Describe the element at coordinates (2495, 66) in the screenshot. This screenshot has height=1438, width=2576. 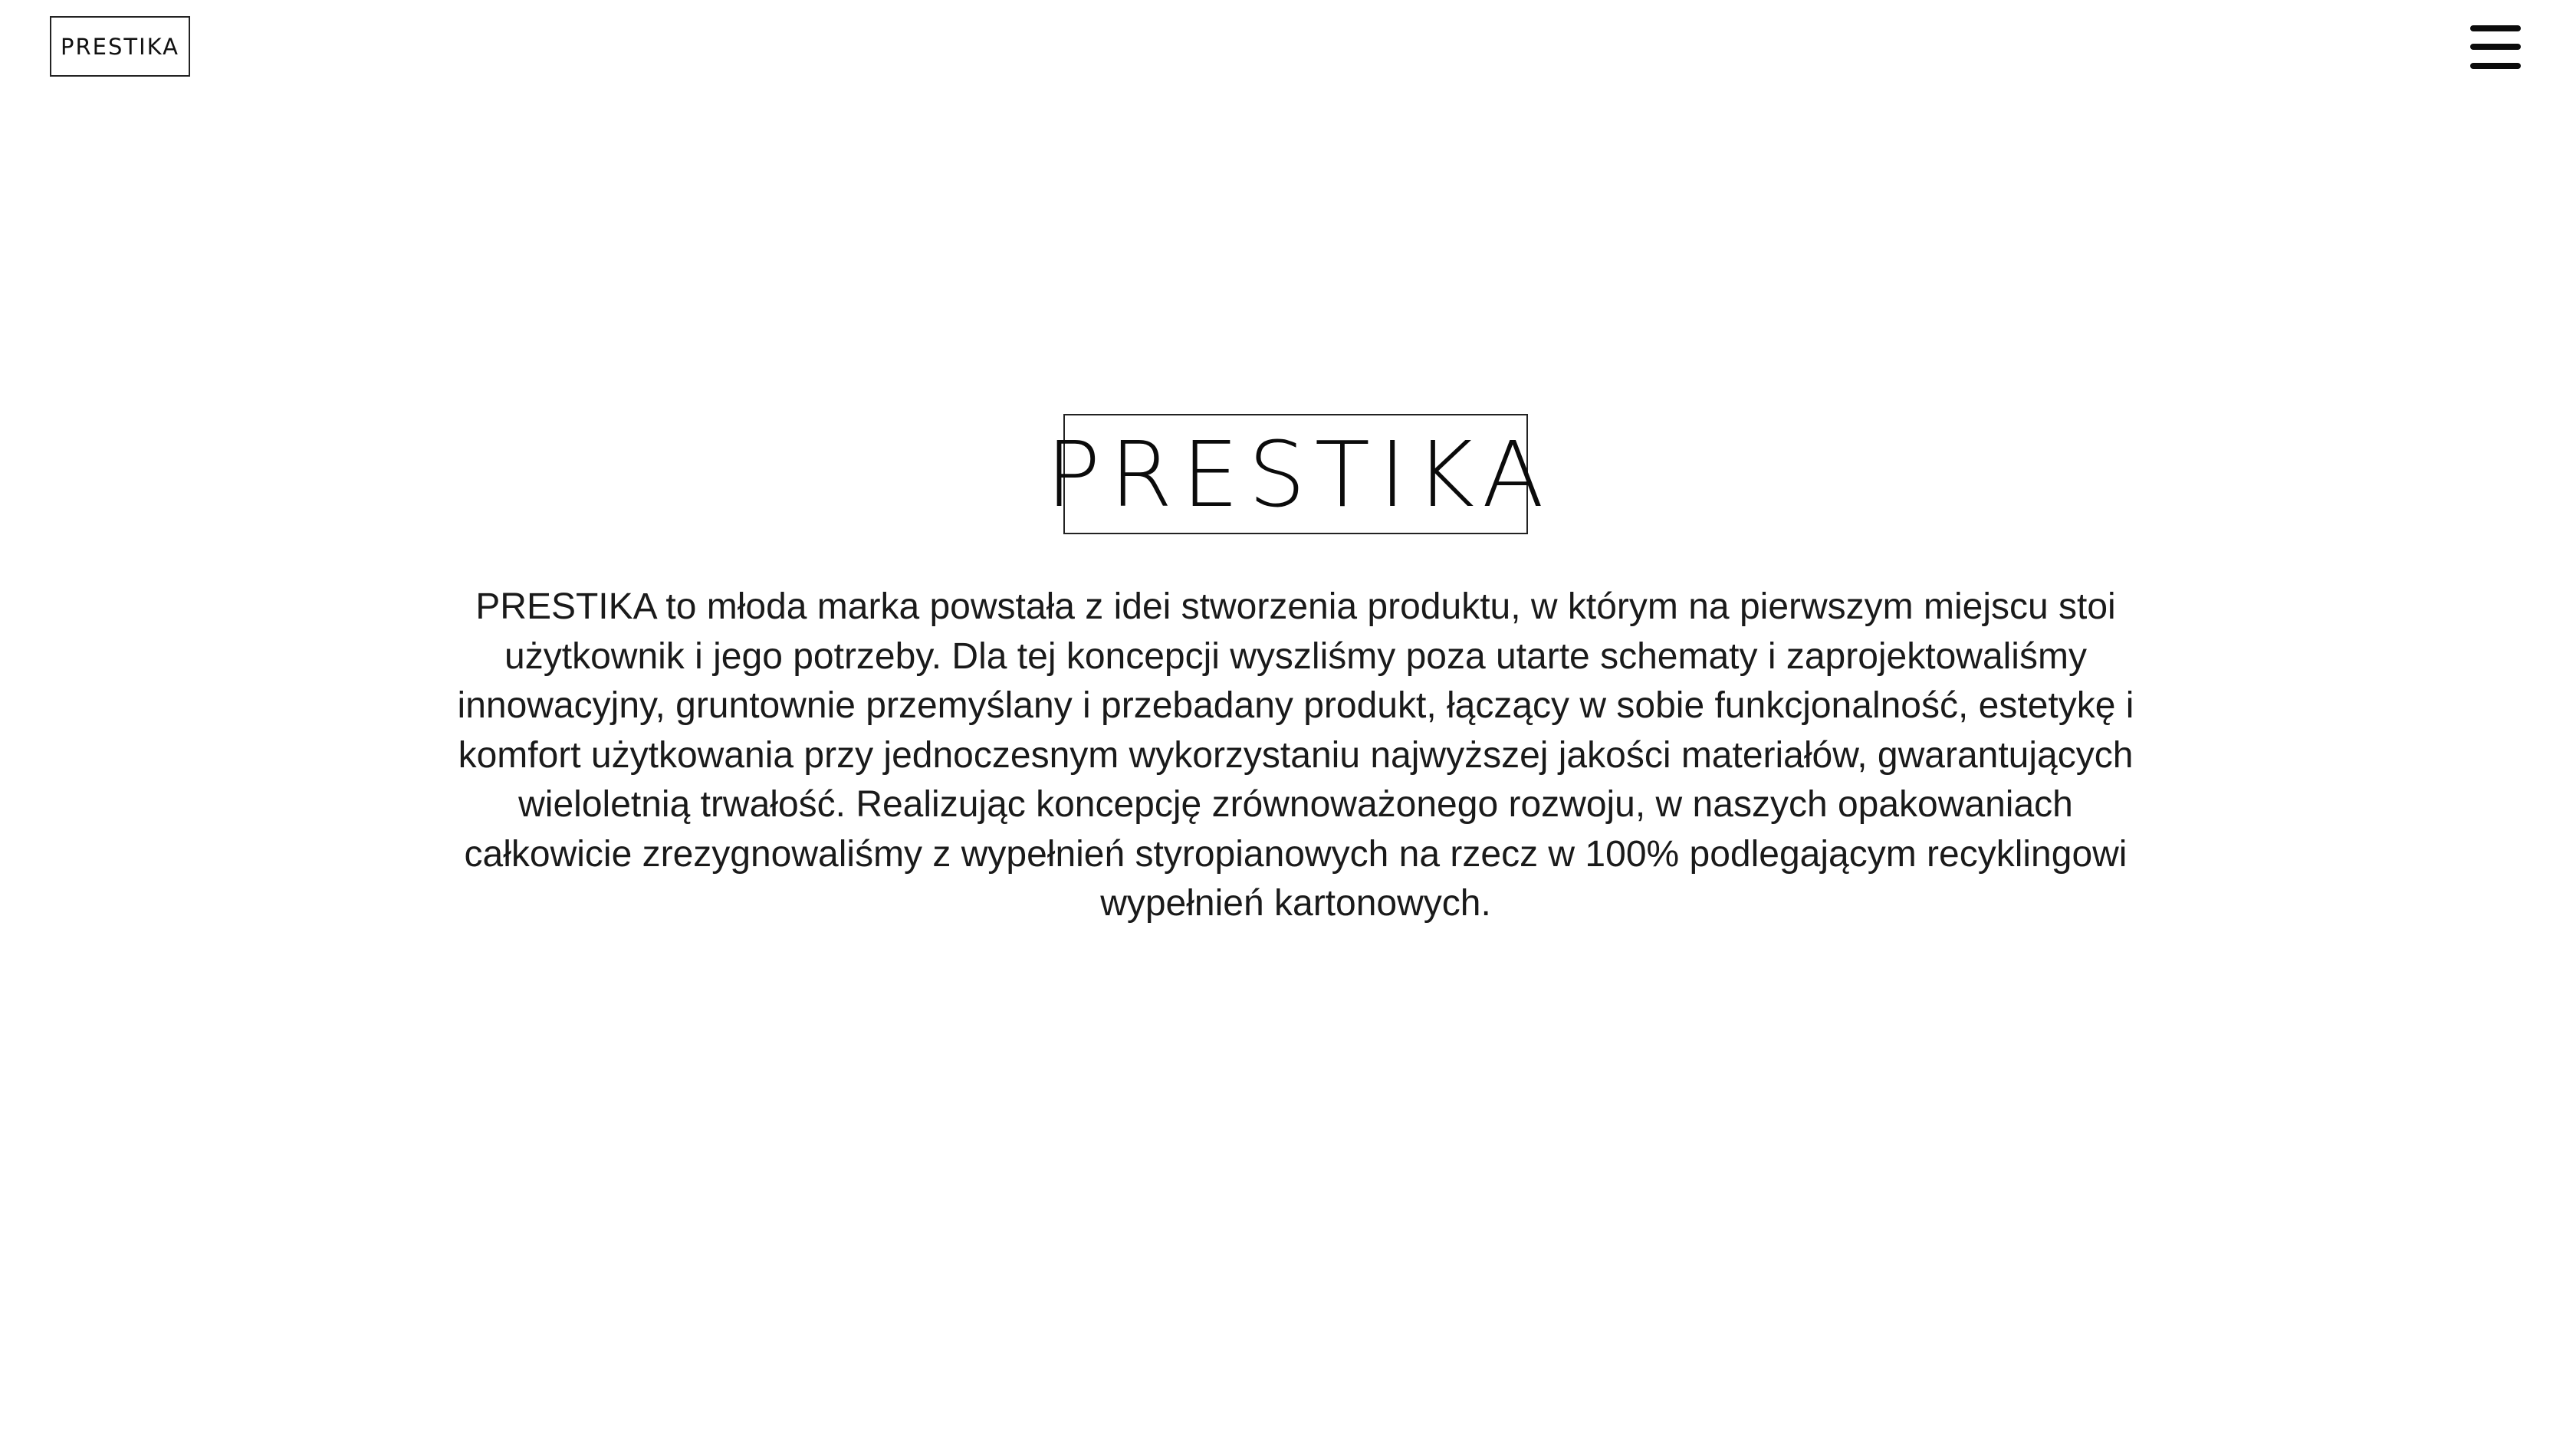
I see `menu-bar-bottom` at that location.